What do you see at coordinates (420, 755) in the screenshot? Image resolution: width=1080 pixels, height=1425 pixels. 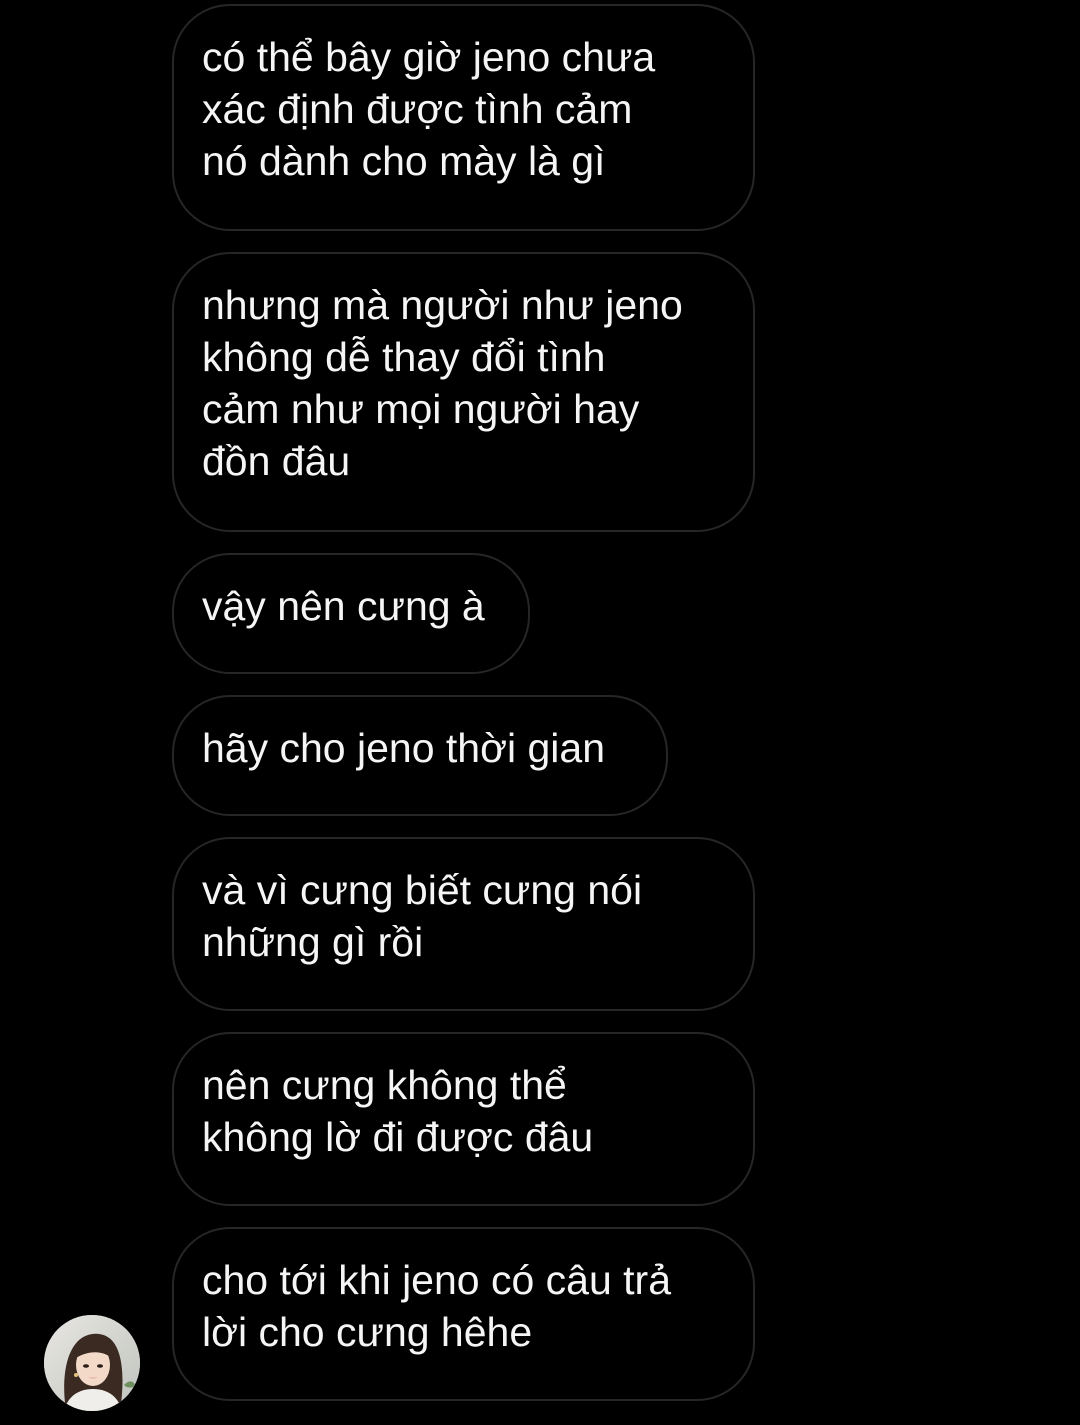 I see `message-bubble: hãy cho jeno thời gian` at bounding box center [420, 755].